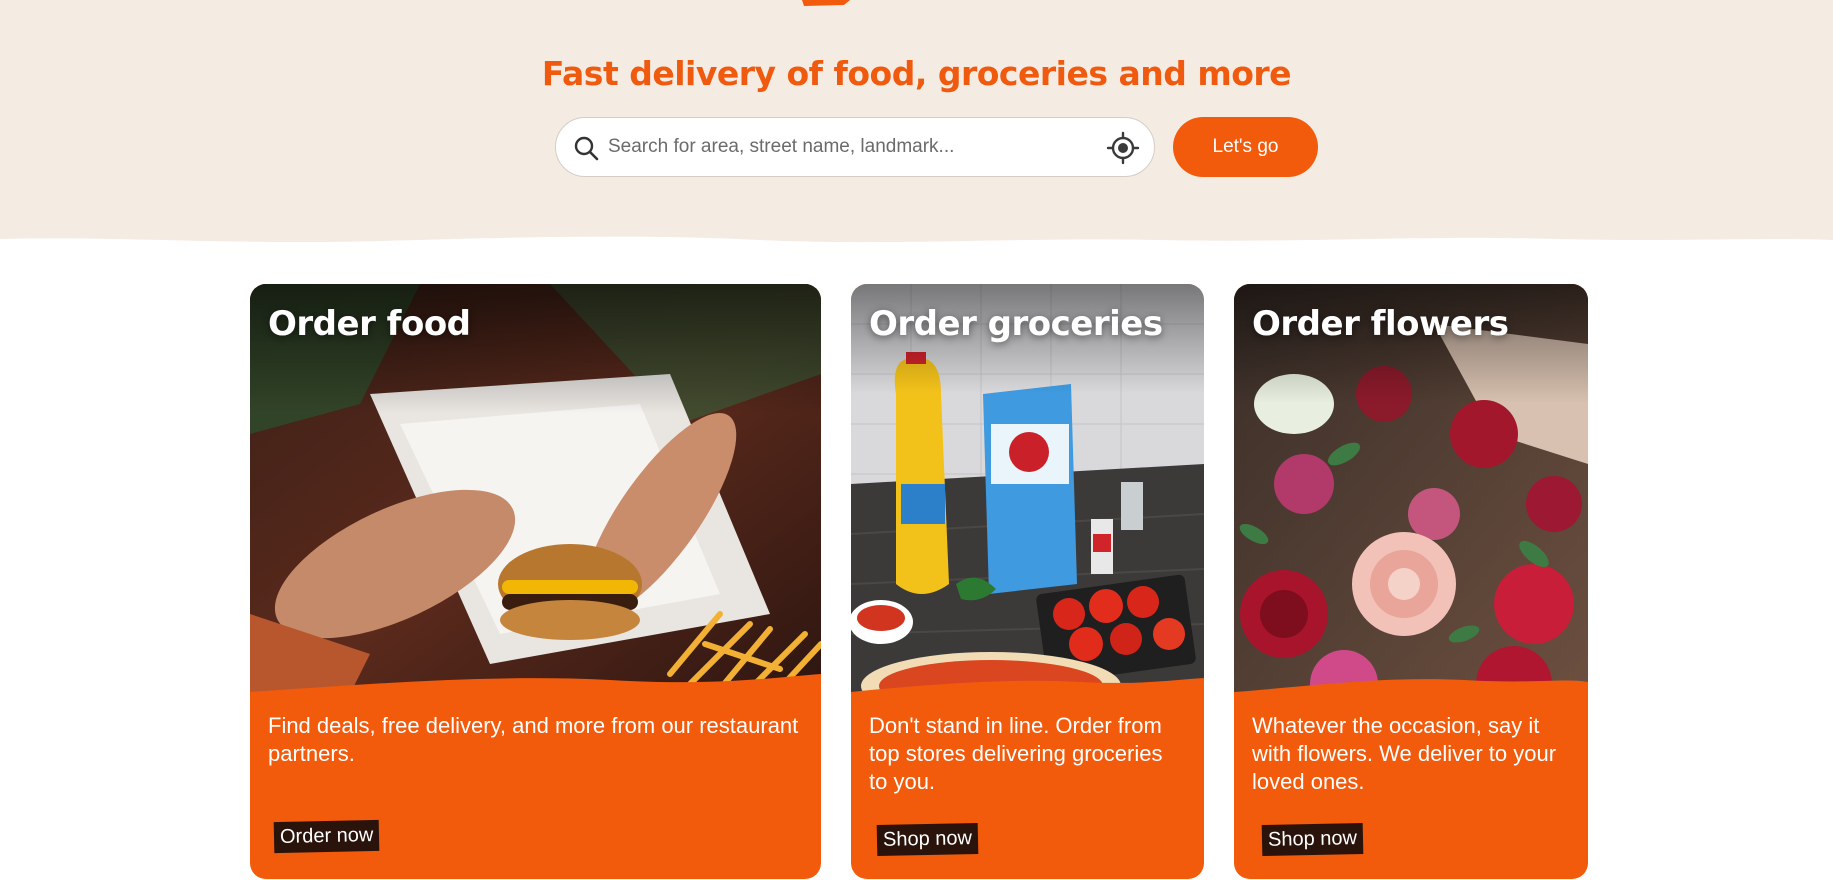 The height and width of the screenshot is (880, 1833). What do you see at coordinates (369, 324) in the screenshot?
I see `card-title: Order food` at bounding box center [369, 324].